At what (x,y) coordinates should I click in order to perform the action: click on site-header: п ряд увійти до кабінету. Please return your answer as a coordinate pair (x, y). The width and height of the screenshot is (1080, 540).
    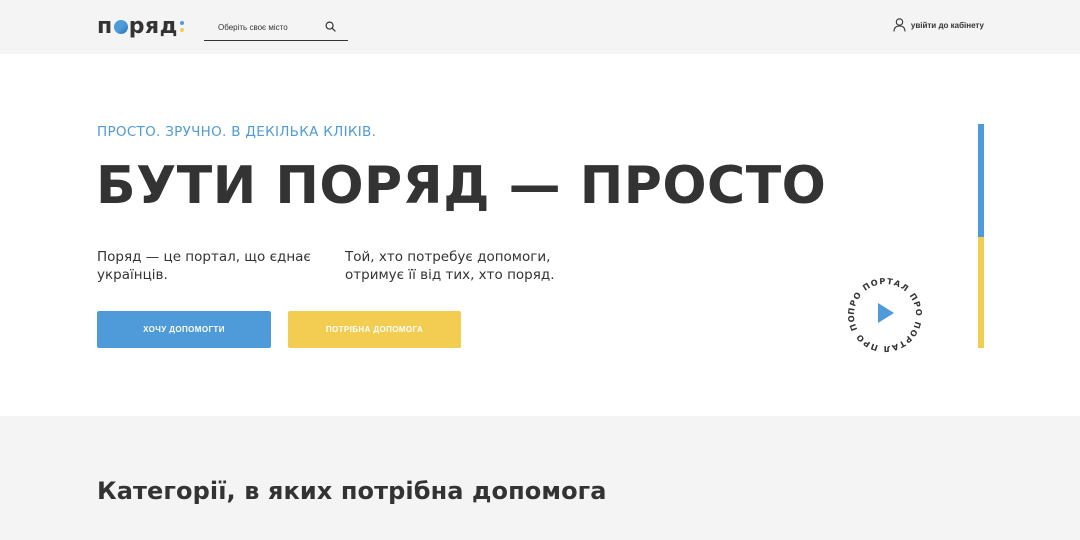
    Looking at the image, I should click on (540, 27).